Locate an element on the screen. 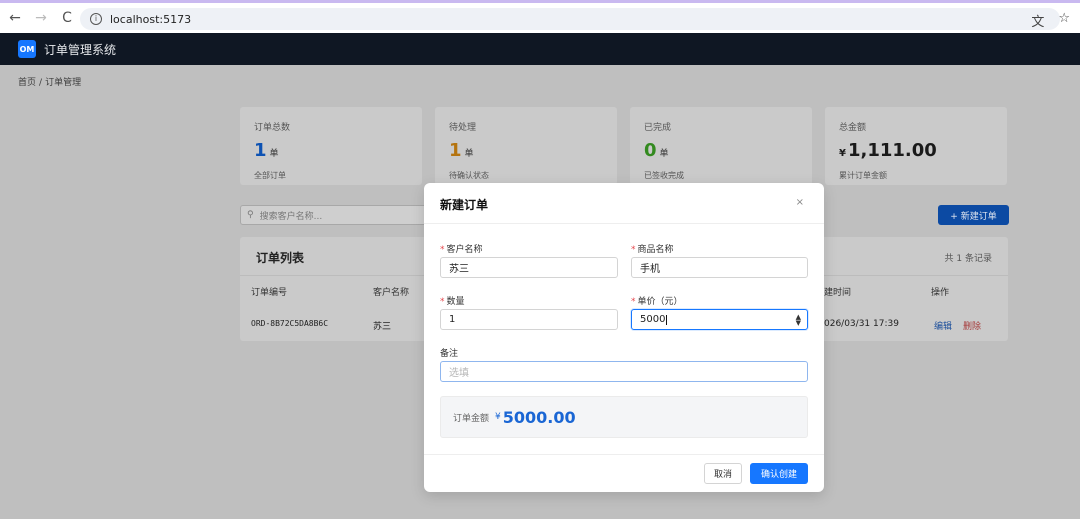 The image size is (1080, 519). forward-icon: → is located at coordinates (41, 18).